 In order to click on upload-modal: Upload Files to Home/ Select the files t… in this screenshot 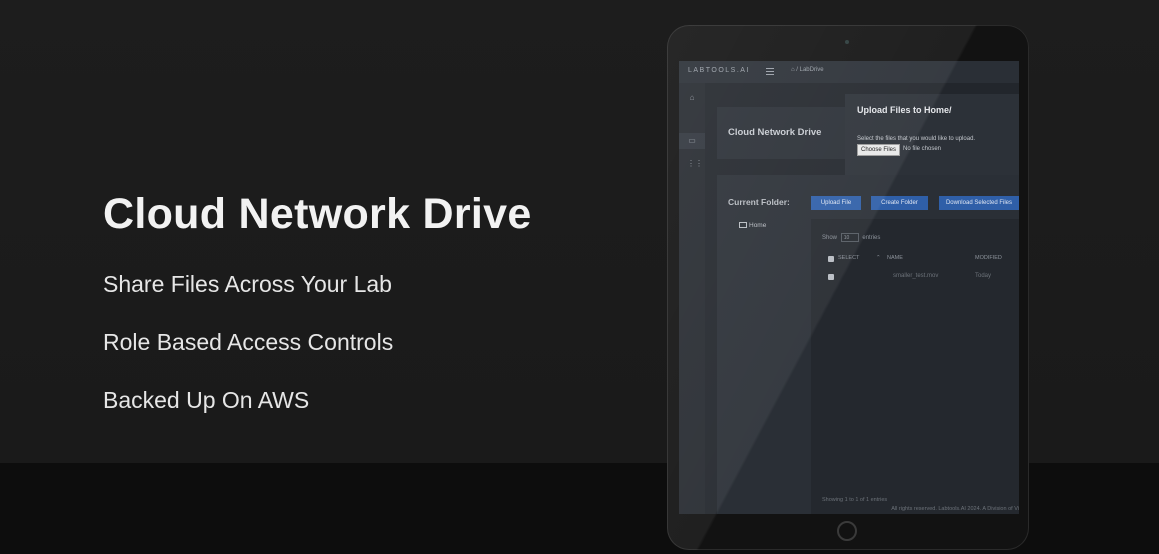, I will do `click(932, 140)`.